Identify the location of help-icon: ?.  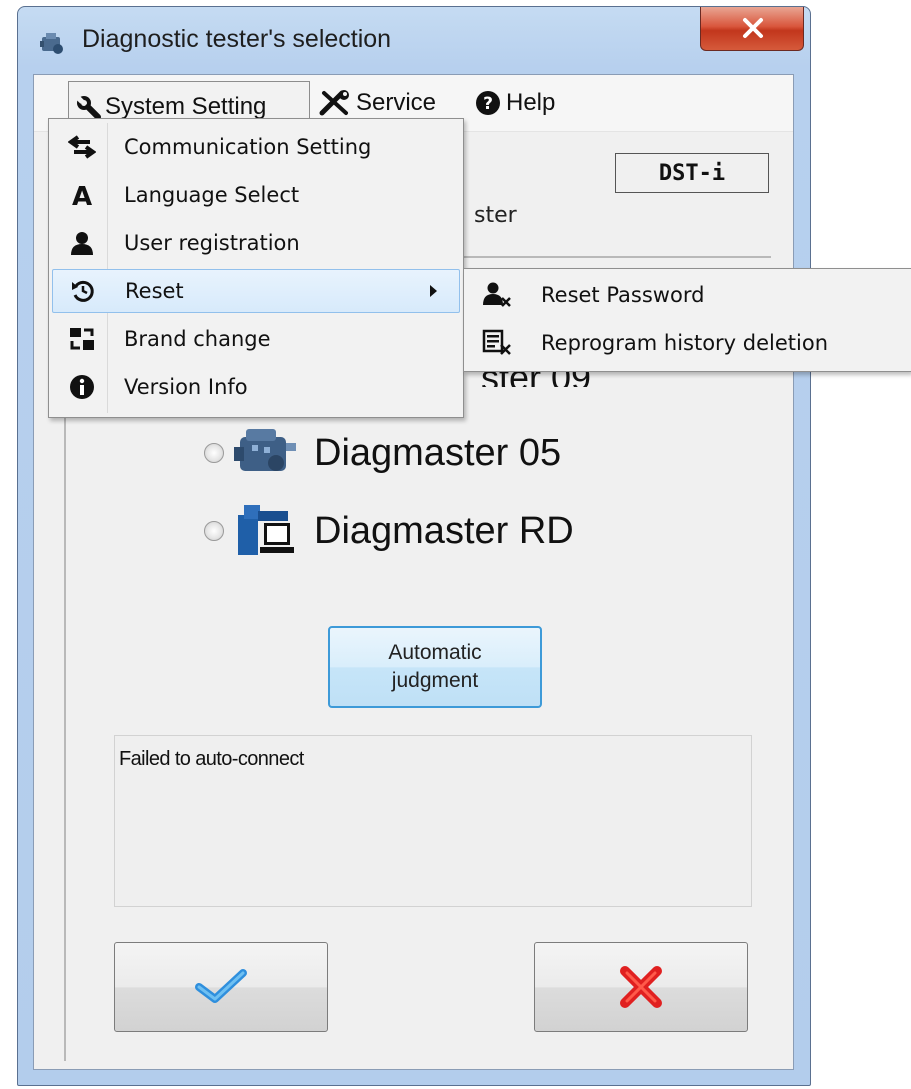
(488, 103).